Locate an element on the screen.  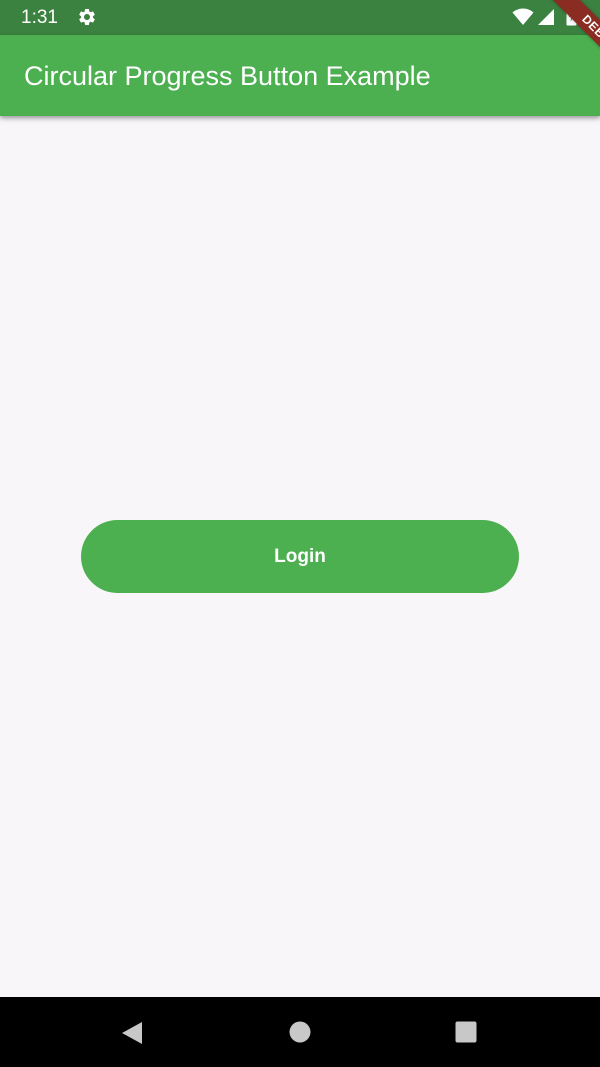
home-icon is located at coordinates (300, 1032).